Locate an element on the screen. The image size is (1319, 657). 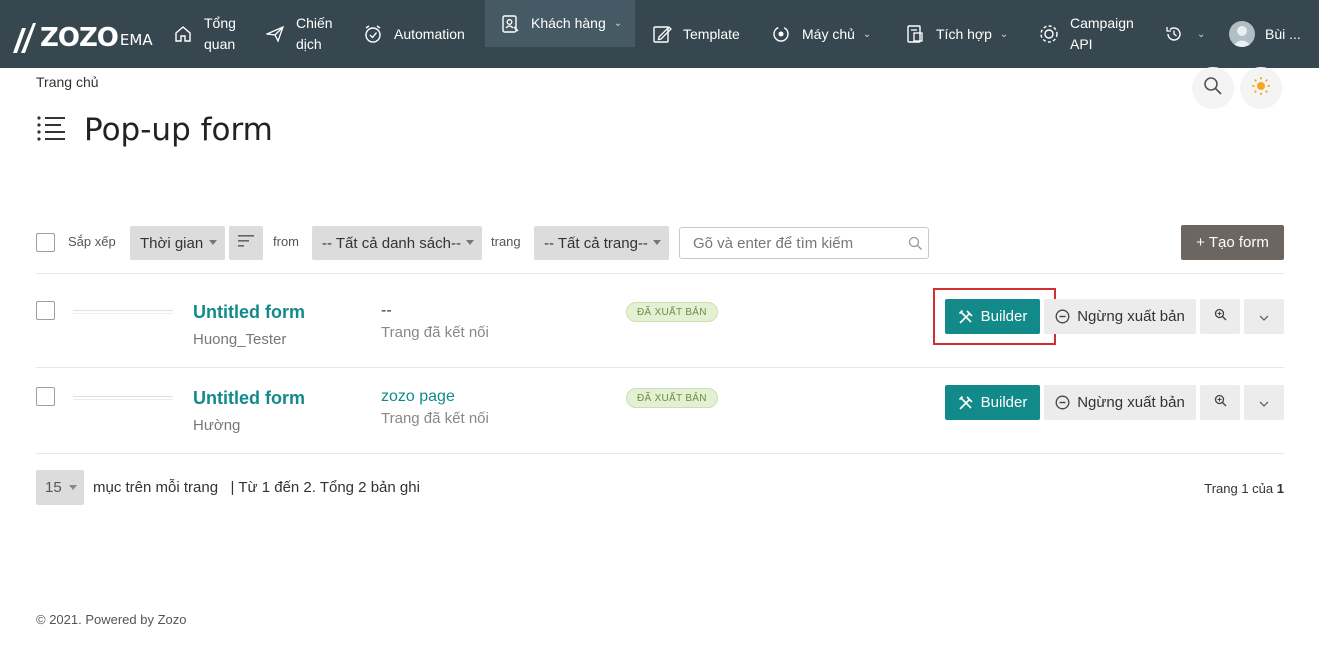
search-button is located at coordinates (1213, 88).